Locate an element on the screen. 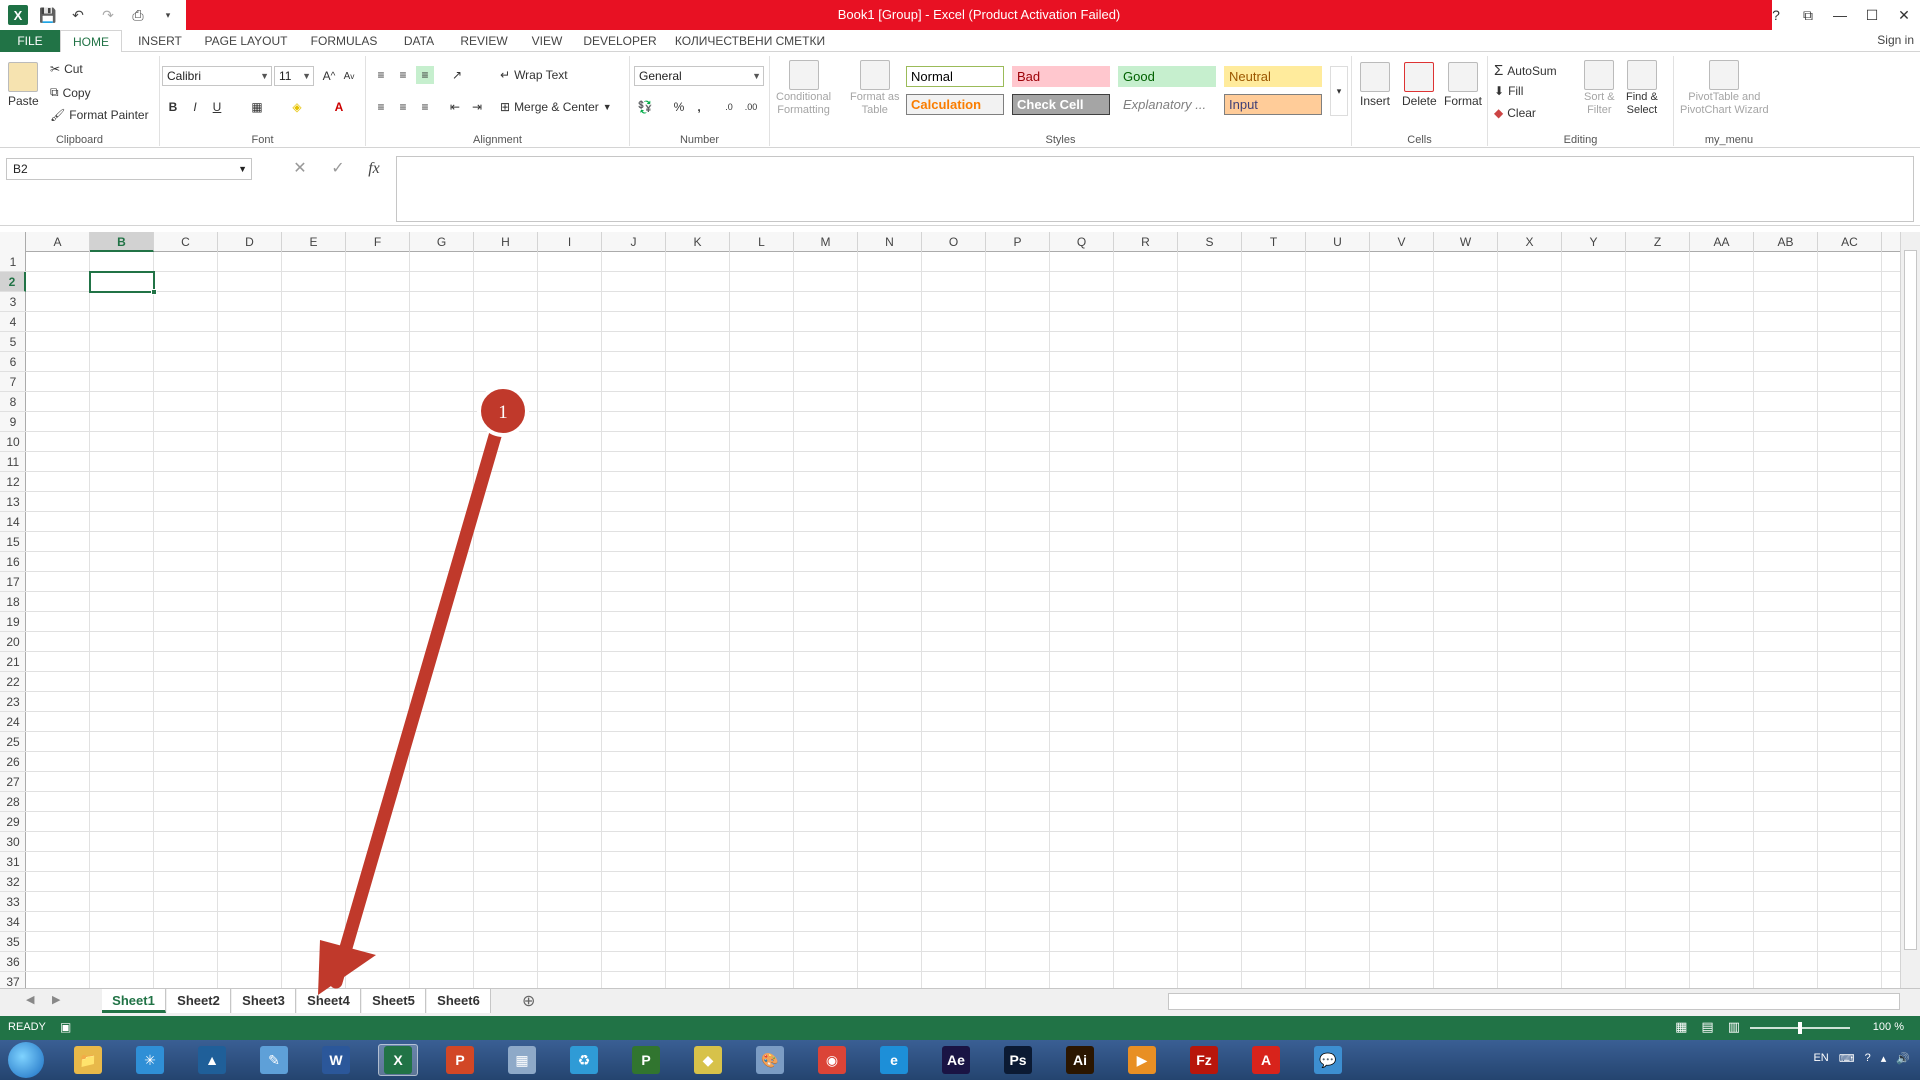  style-cell-input: Input is located at coordinates (1273, 104).